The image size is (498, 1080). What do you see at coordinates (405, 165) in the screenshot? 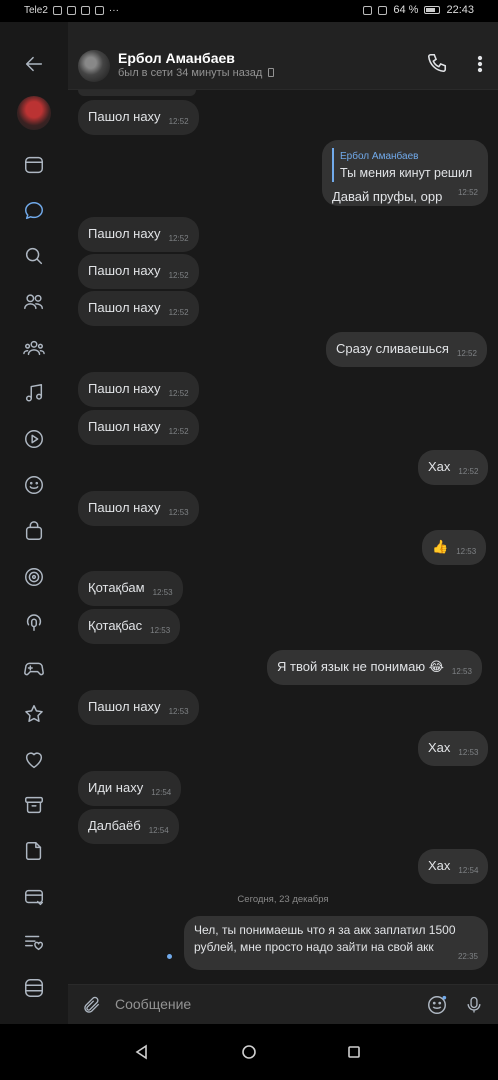
I see `reply-quote: Ербол Аманбаев Ты мения кинут решил` at bounding box center [405, 165].